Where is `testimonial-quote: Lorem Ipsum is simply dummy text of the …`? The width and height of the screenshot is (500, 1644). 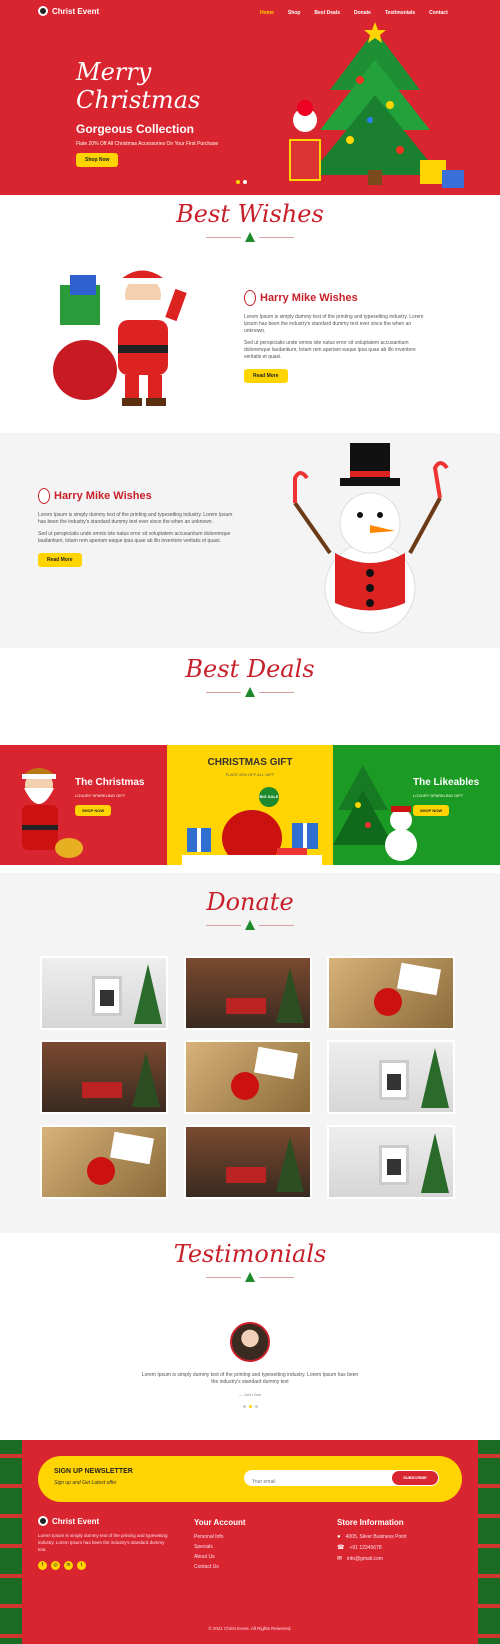 testimonial-quote: Lorem Ipsum is simply dummy text of the … is located at coordinates (250, 1378).